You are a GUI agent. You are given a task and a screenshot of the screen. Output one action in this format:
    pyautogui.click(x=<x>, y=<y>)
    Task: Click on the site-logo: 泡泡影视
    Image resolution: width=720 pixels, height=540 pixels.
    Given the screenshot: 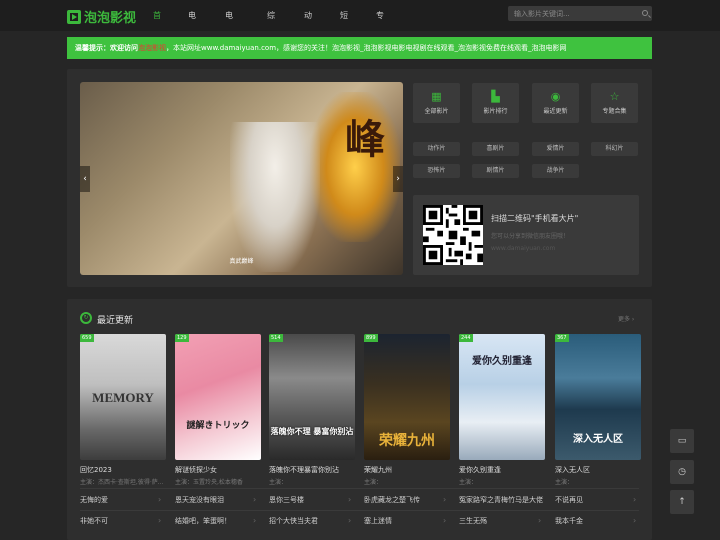 What is the action you would take?
    pyautogui.click(x=101, y=16)
    